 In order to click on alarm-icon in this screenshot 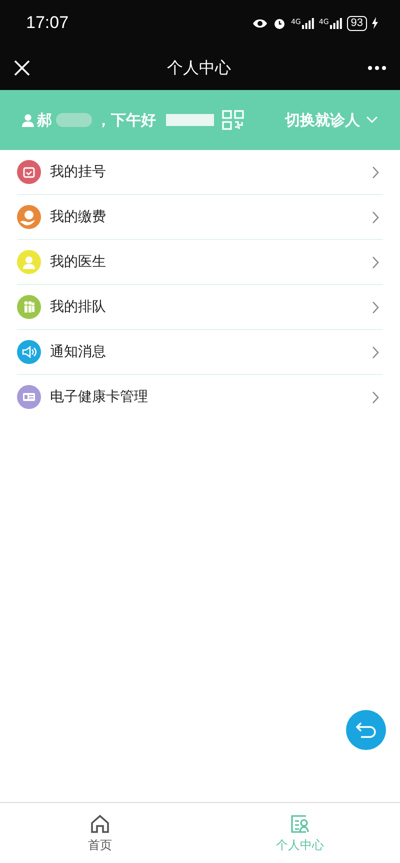, I will do `click(279, 23)`.